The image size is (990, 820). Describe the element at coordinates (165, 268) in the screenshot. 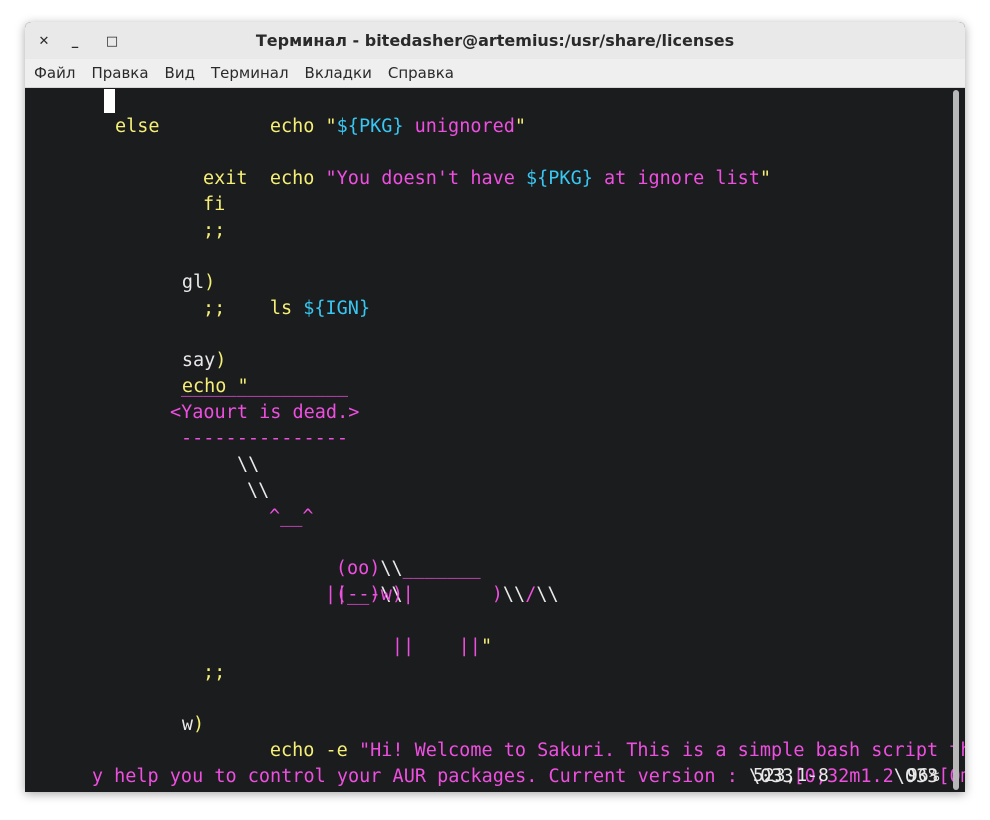

I see `code-line: gl)` at that location.